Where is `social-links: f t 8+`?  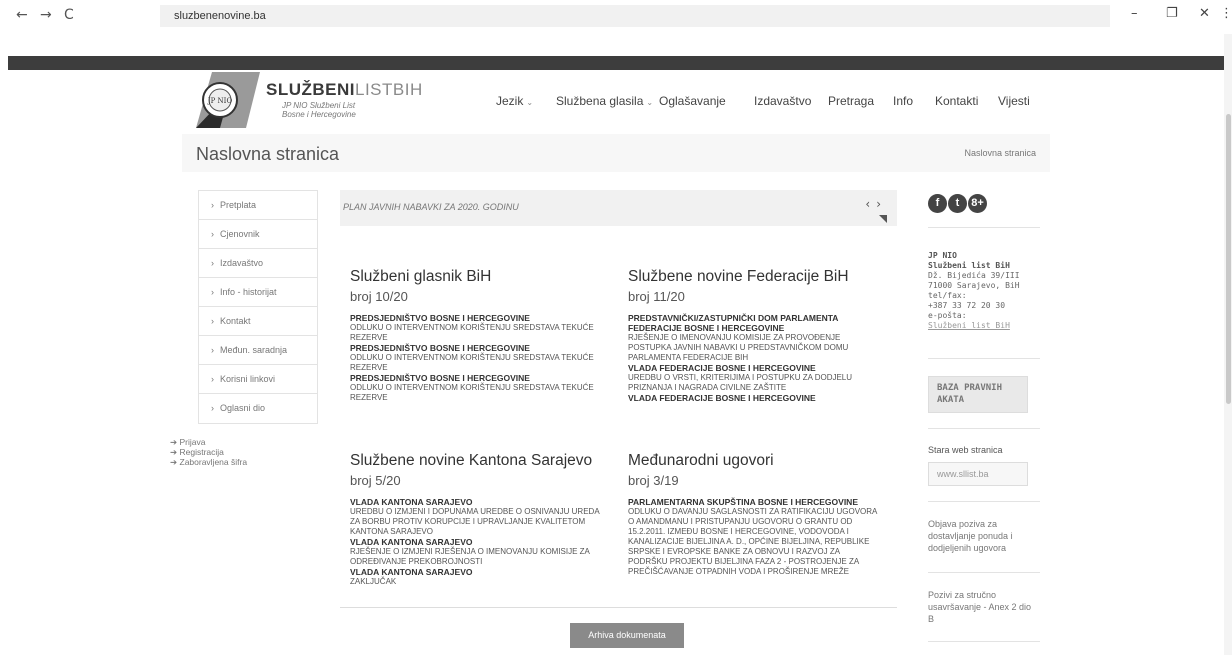 social-links: f t 8+ is located at coordinates (958, 202).